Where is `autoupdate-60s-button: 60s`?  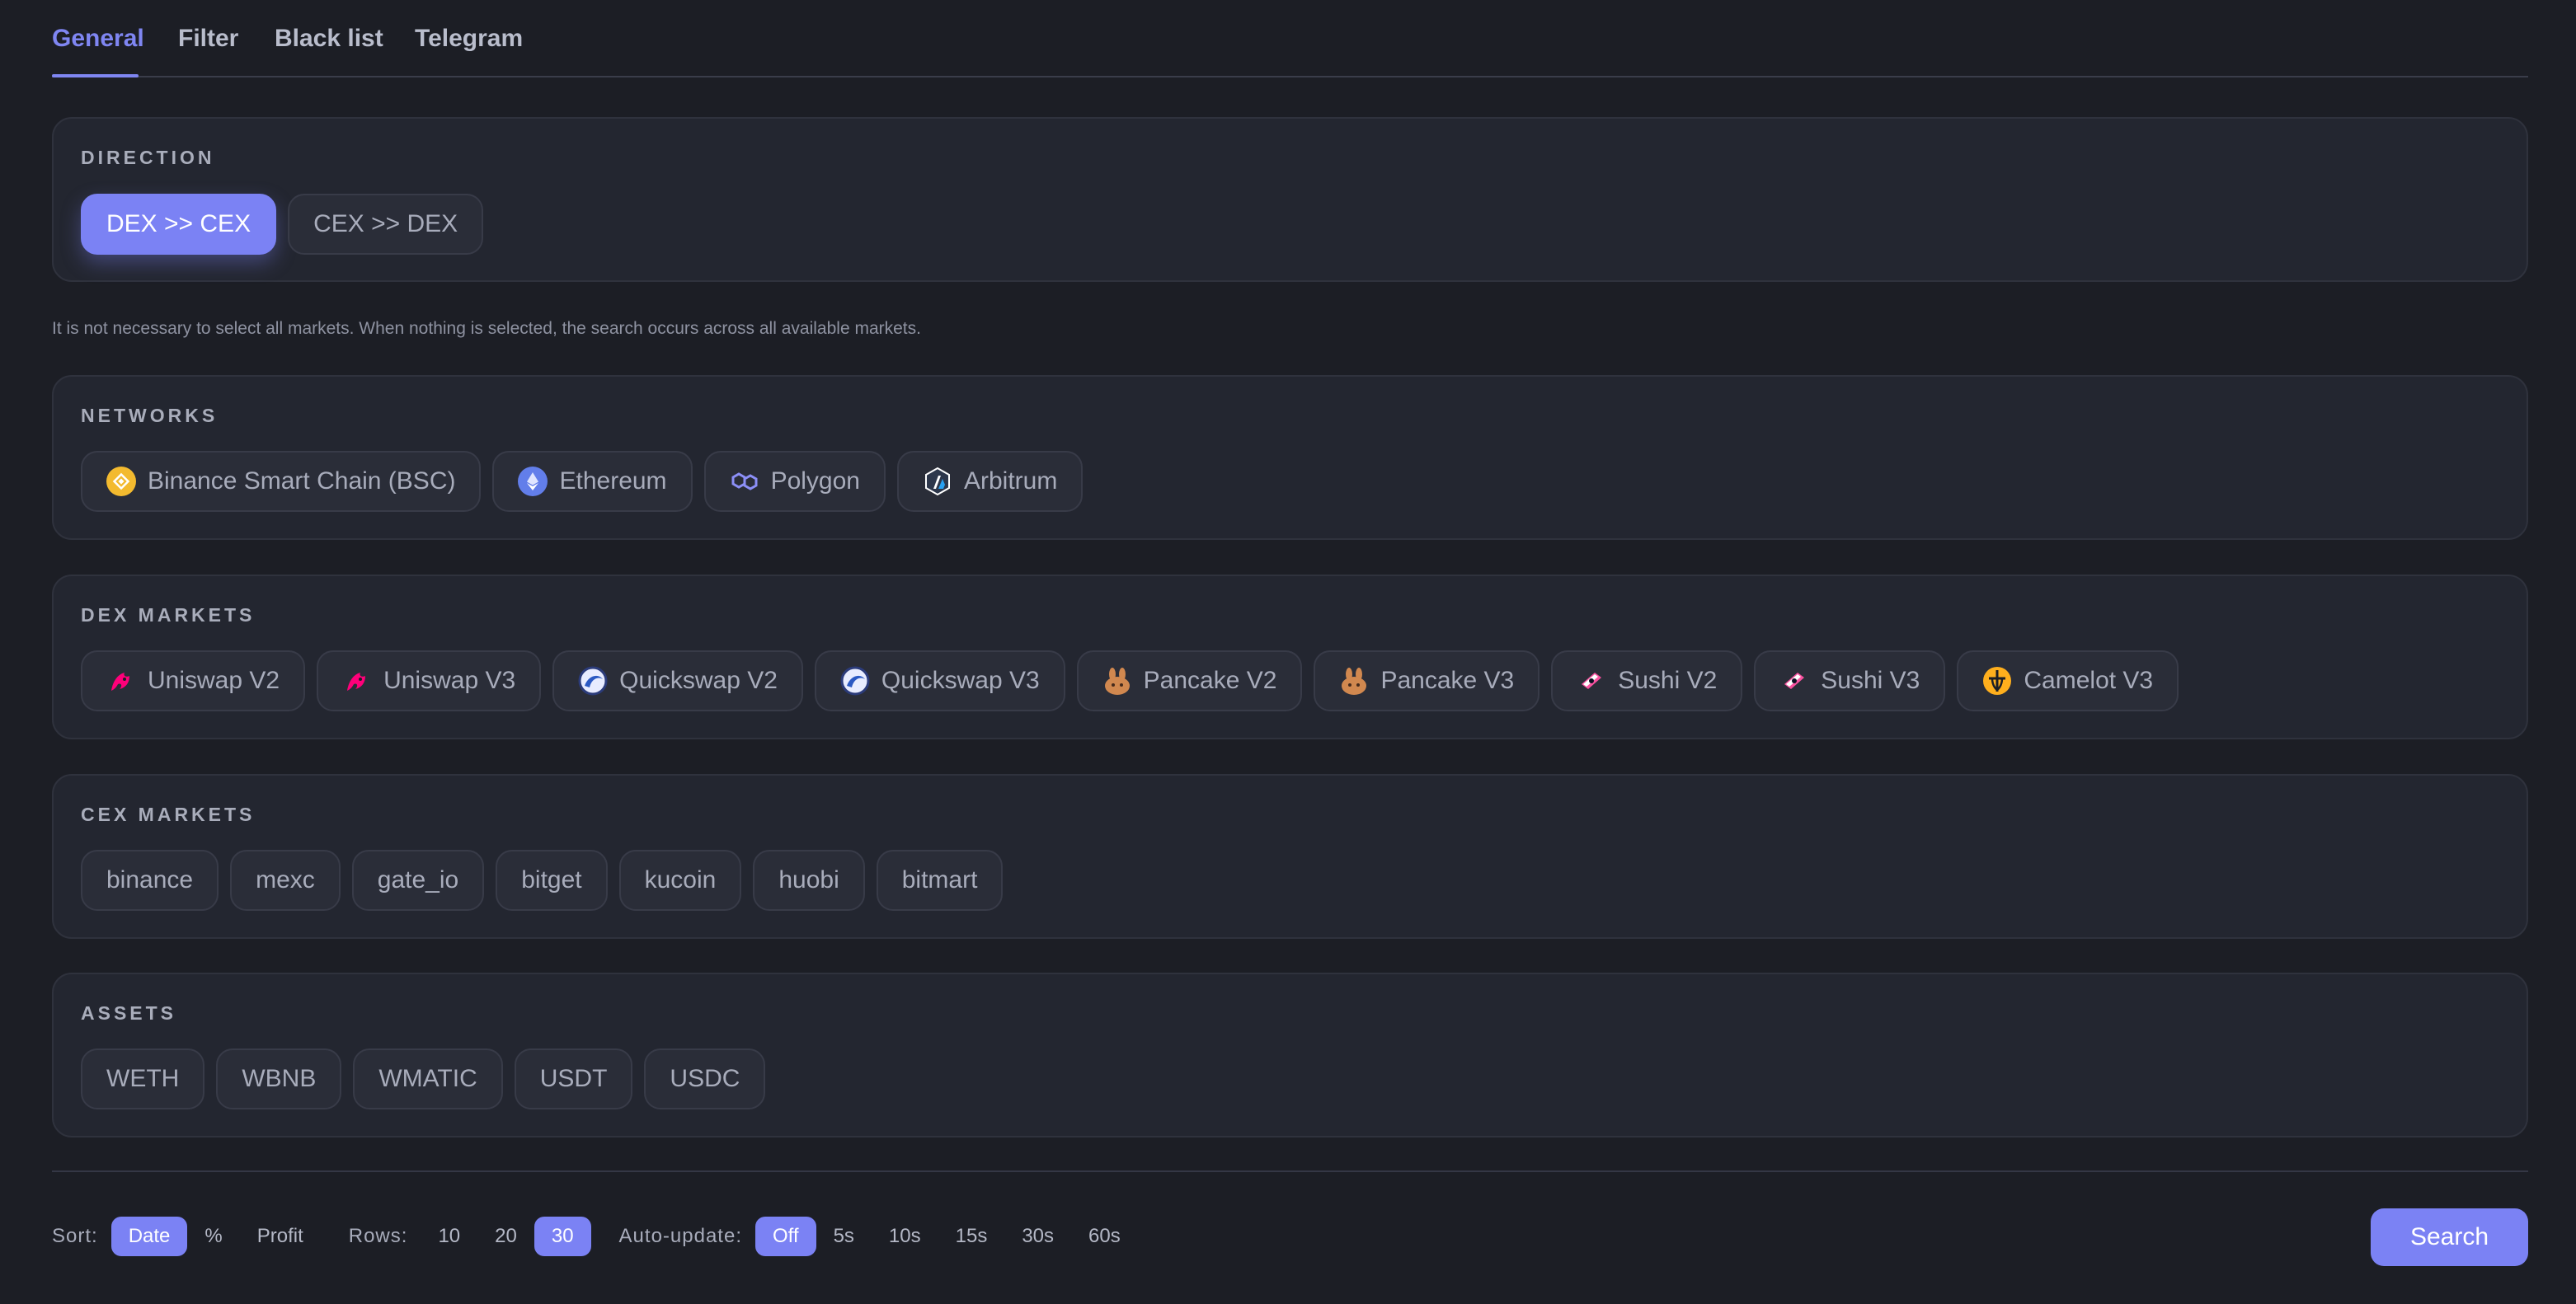
autoupdate-60s-button: 60s is located at coordinates (1104, 1236).